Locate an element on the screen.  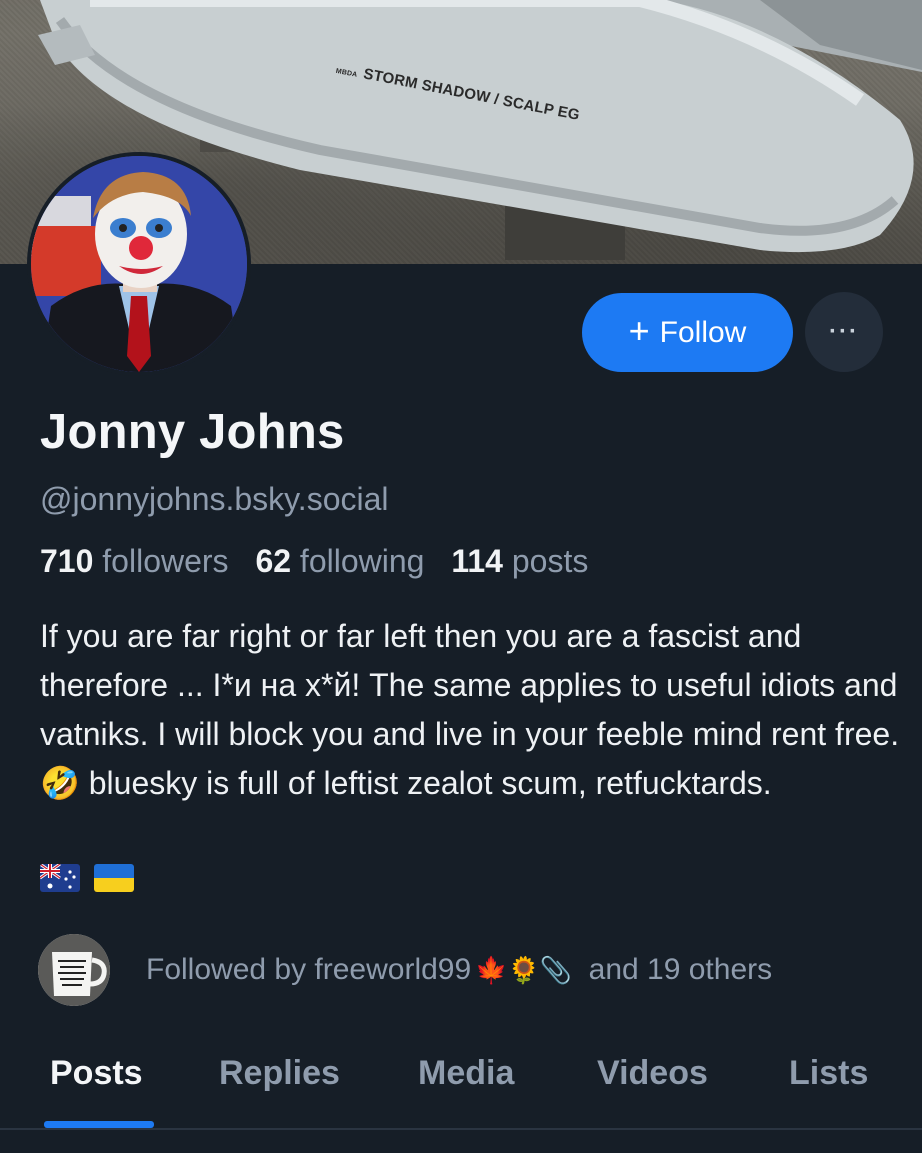
bio-flags is located at coordinates (87, 878).